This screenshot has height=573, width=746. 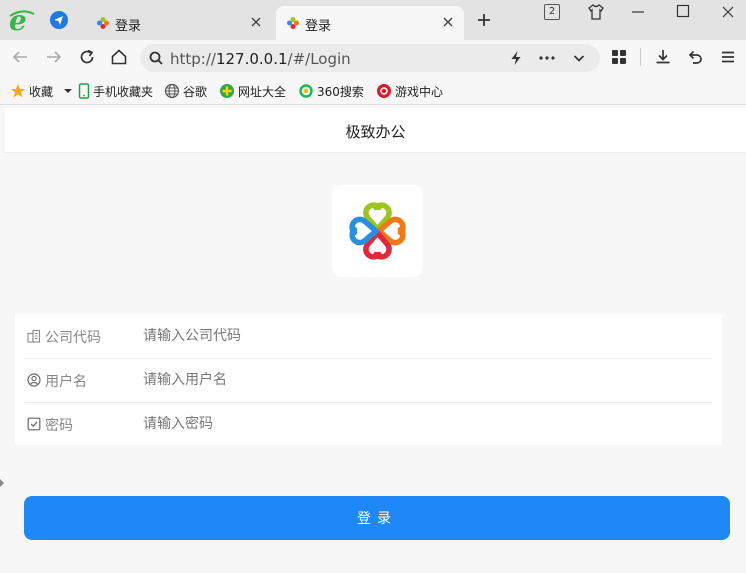 What do you see at coordinates (343, 336) in the screenshot?
I see `company-code-input` at bounding box center [343, 336].